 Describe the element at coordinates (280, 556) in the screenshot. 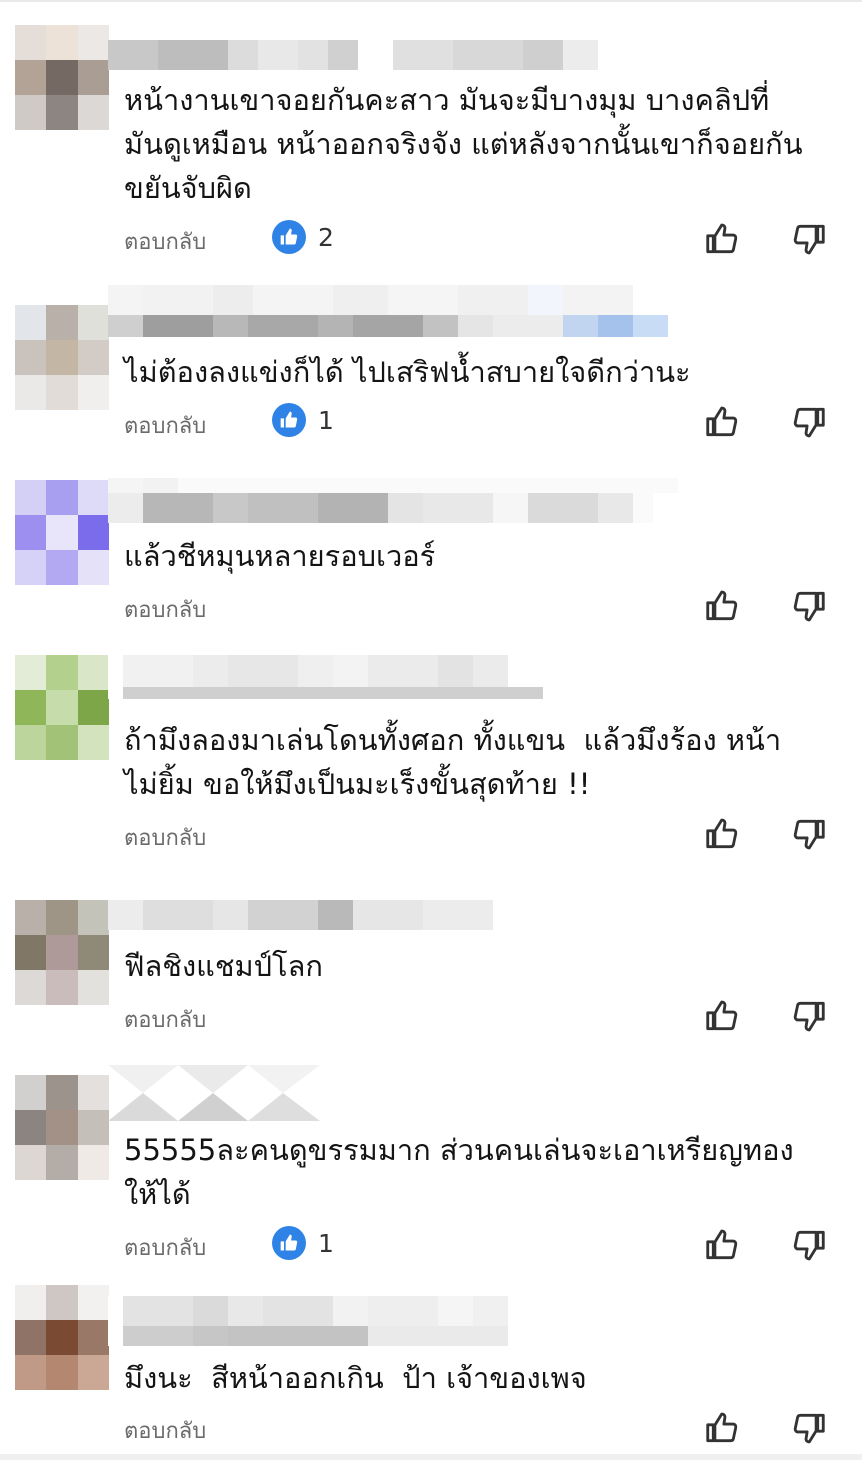

I see `comment-text: แล้วชีหมุนหลายรอบเวอร์` at that location.